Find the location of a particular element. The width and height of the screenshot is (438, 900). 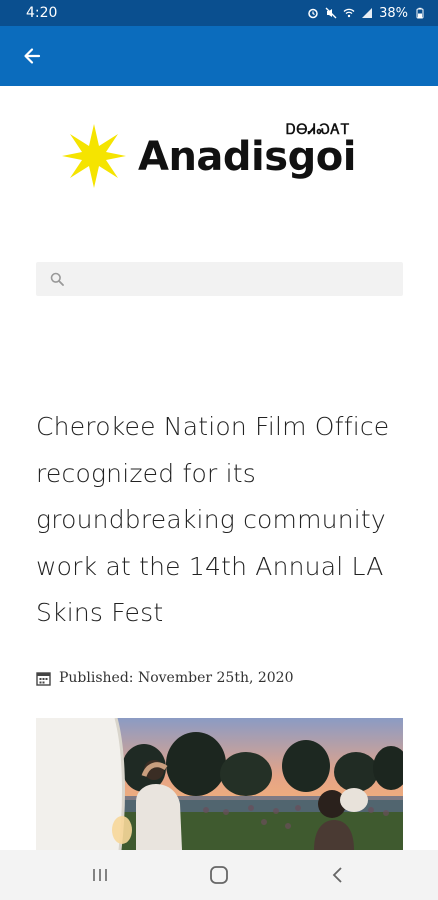

back-chevron-icon is located at coordinates (337, 875).